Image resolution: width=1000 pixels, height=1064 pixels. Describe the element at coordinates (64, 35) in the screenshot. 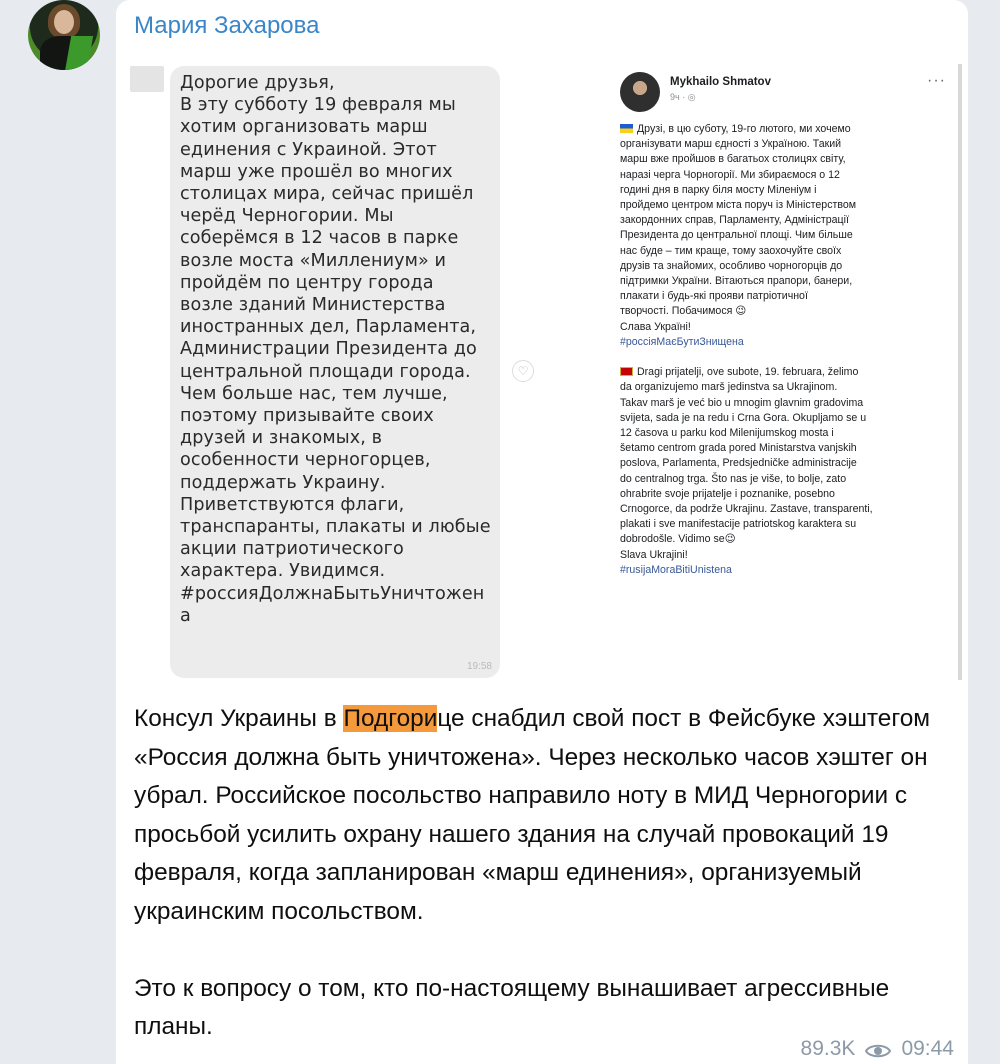

I see `sender-avatar` at that location.